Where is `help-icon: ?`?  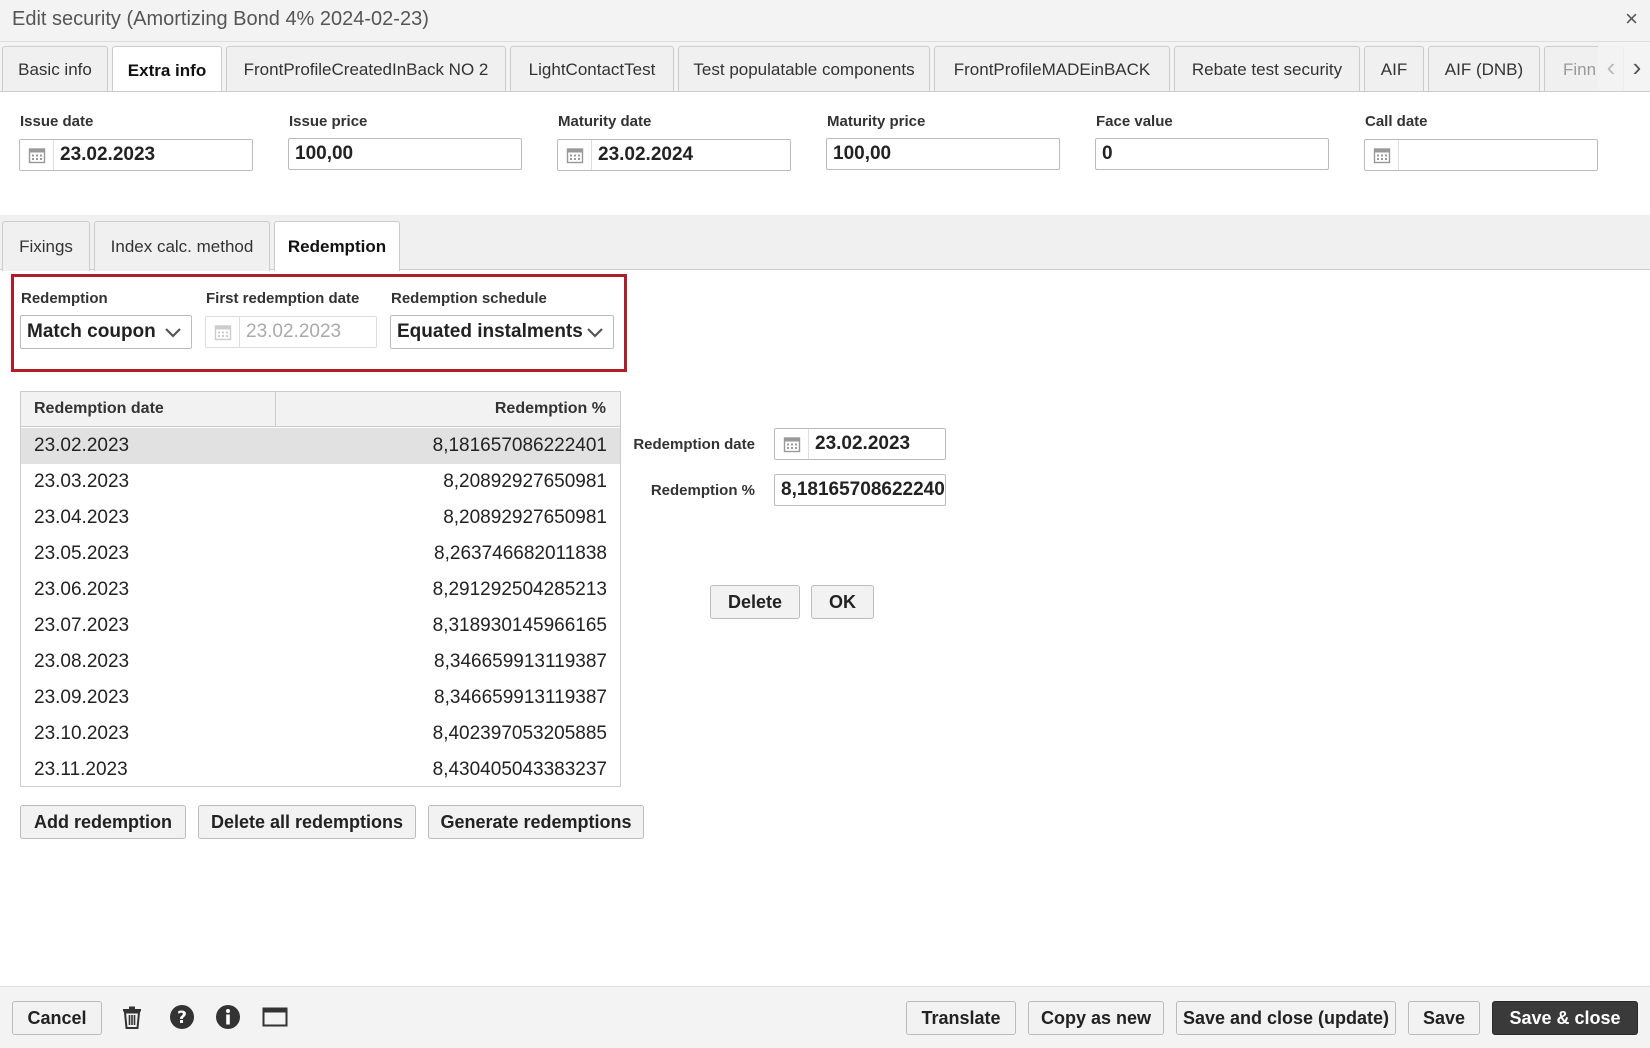 help-icon: ? is located at coordinates (182, 1017).